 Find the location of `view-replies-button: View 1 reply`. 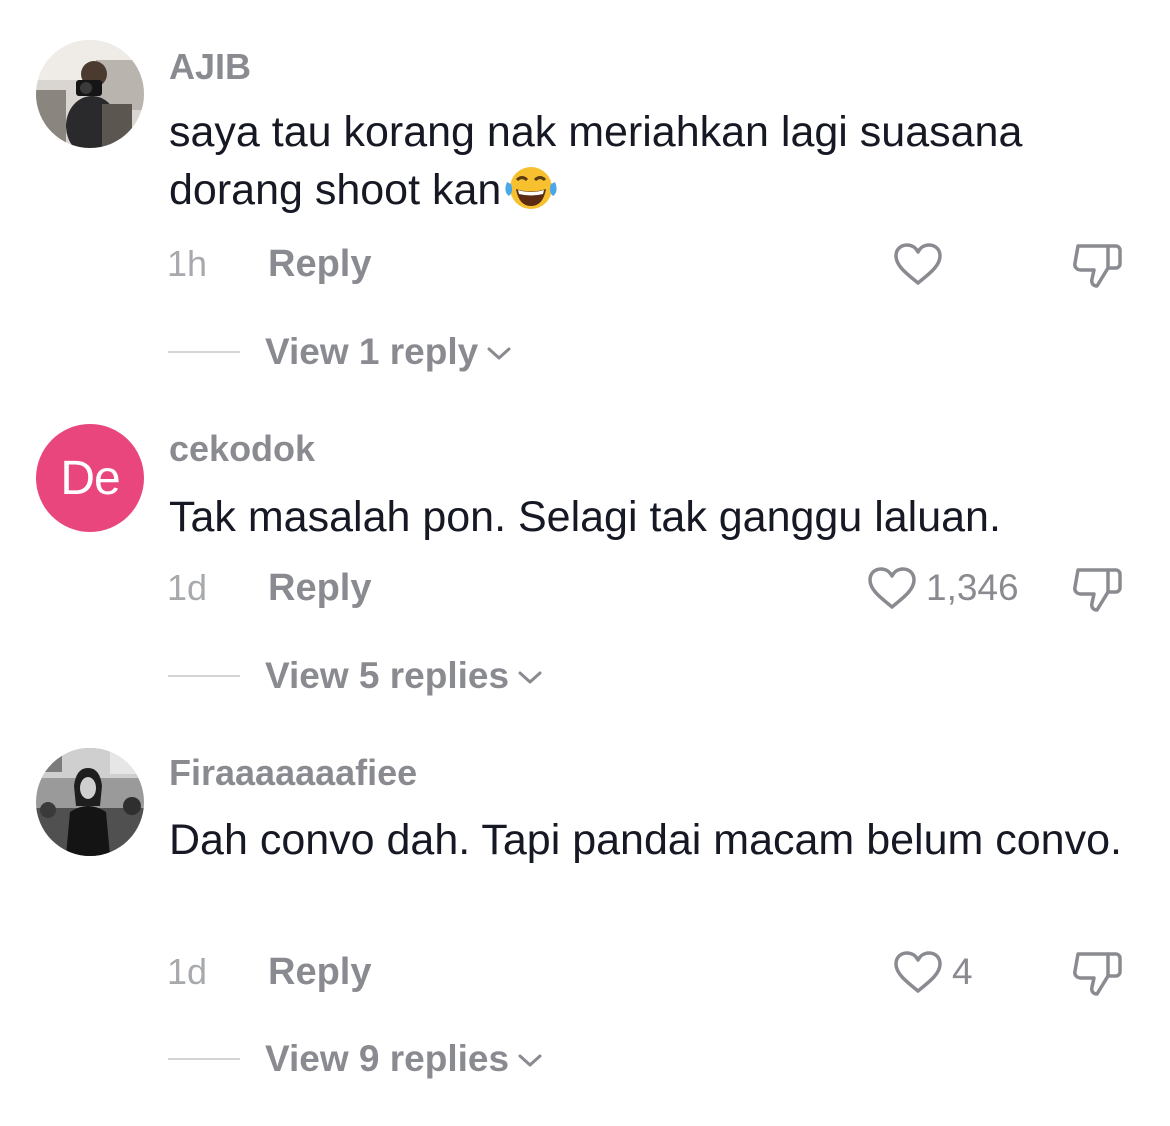

view-replies-button: View 1 reply is located at coordinates (388, 352).